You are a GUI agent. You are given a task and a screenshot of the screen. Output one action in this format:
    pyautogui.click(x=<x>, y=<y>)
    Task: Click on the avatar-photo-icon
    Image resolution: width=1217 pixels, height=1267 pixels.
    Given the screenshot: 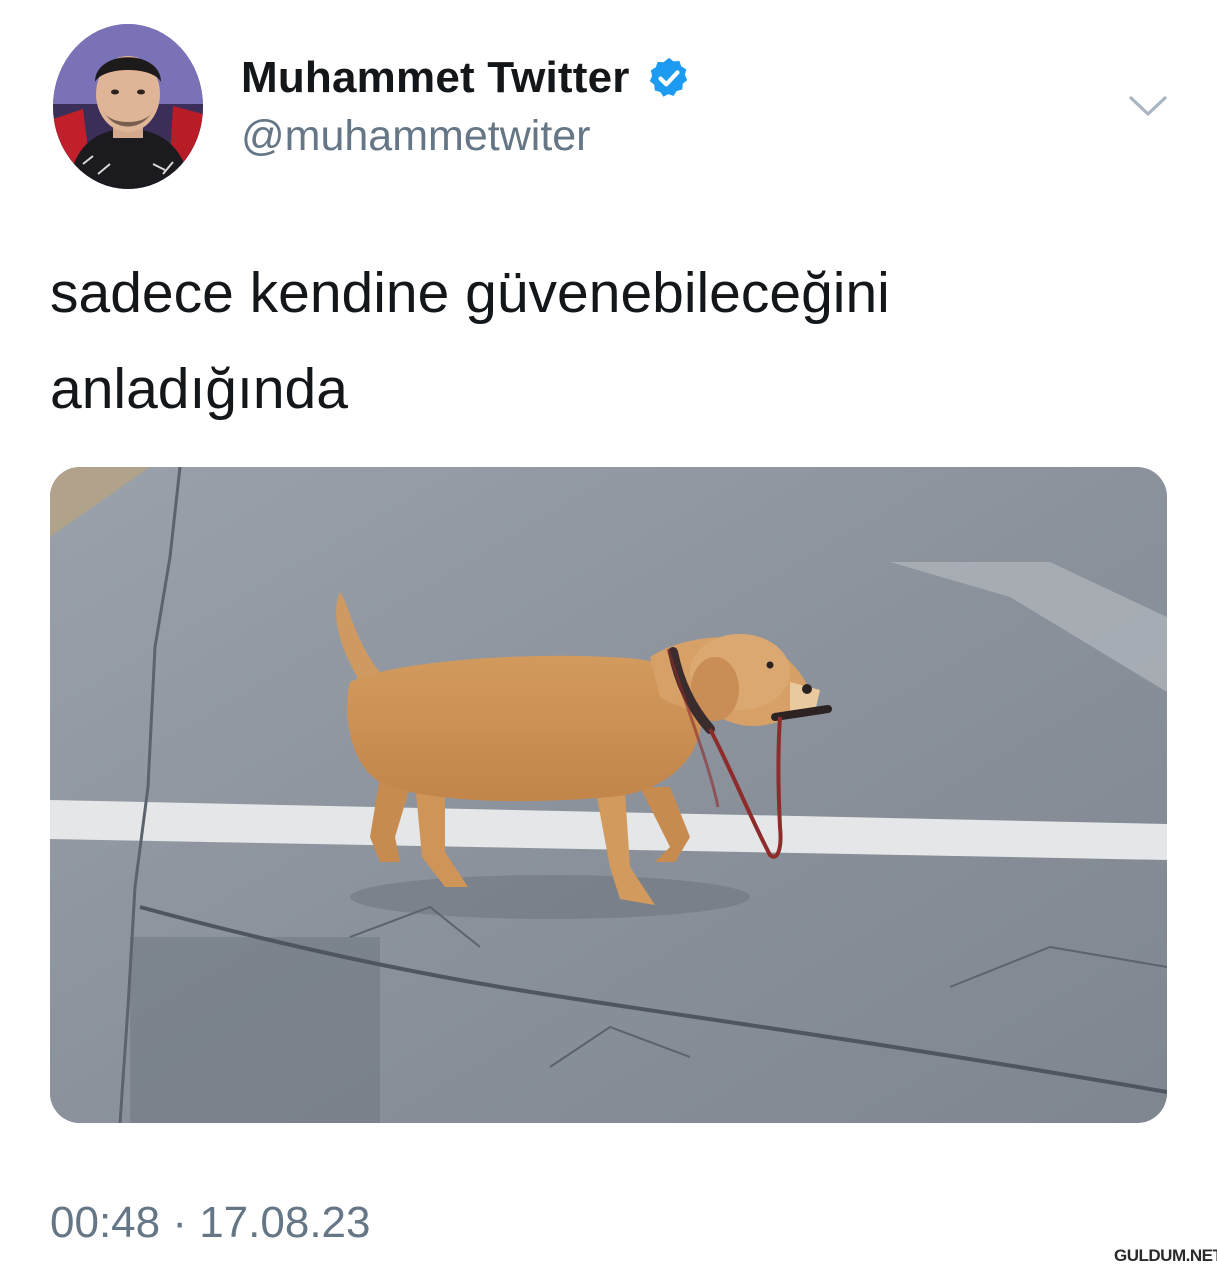 What is the action you would take?
    pyautogui.click(x=128, y=106)
    